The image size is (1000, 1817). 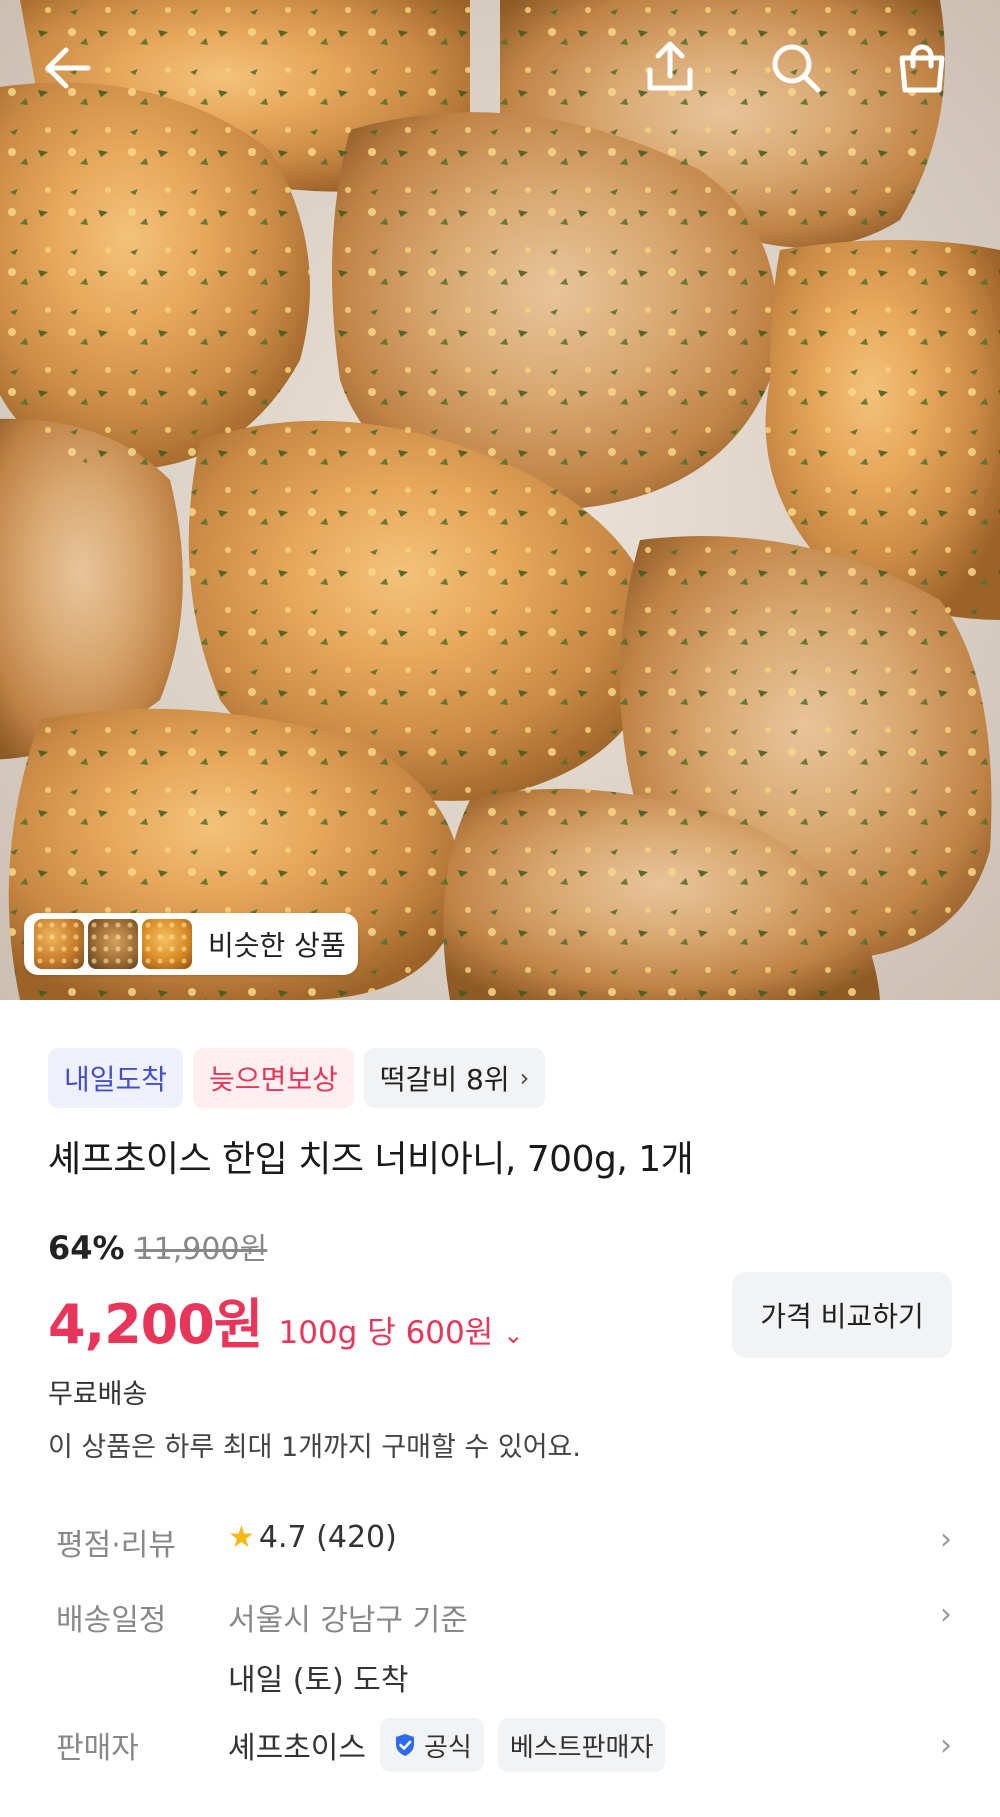 I want to click on similar-products-button: 비슷한 상품, so click(x=191, y=944).